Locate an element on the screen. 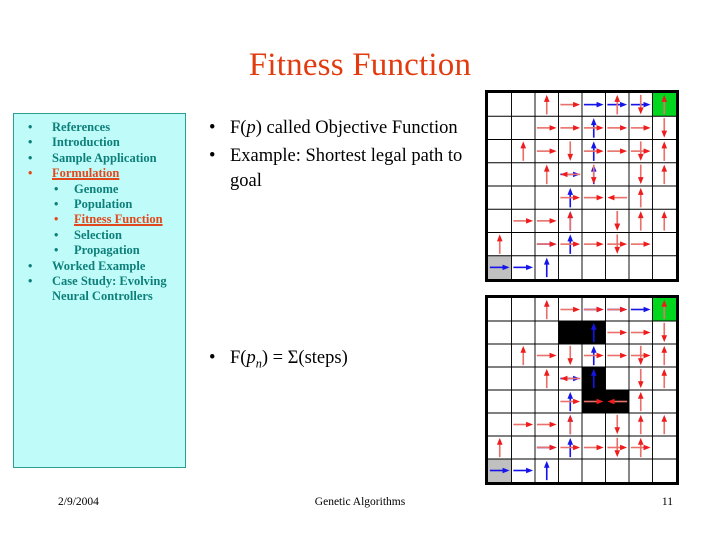 This screenshot has width=720, height=540. sidebar-item-label: References is located at coordinates (81, 127).